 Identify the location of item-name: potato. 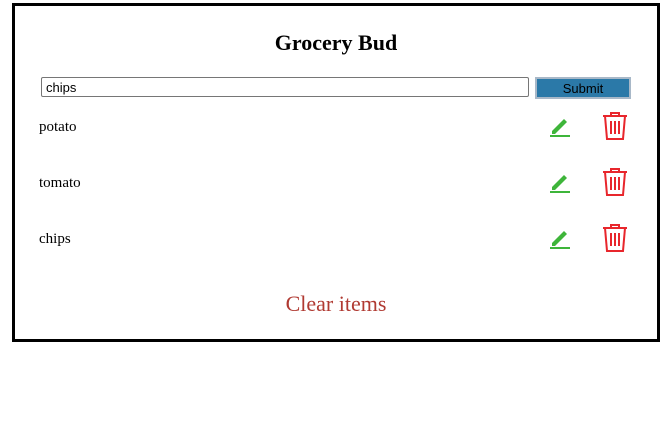
(58, 127).